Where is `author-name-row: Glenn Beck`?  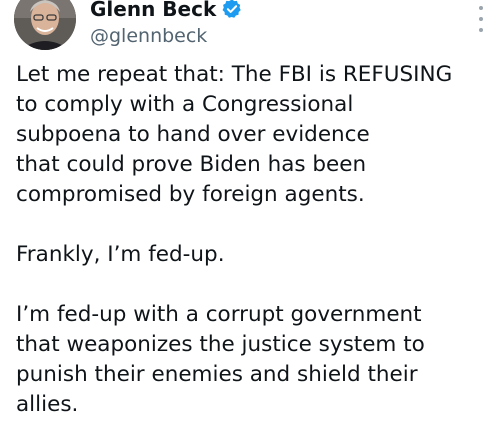 author-name-row: Glenn Beck is located at coordinates (166, 11).